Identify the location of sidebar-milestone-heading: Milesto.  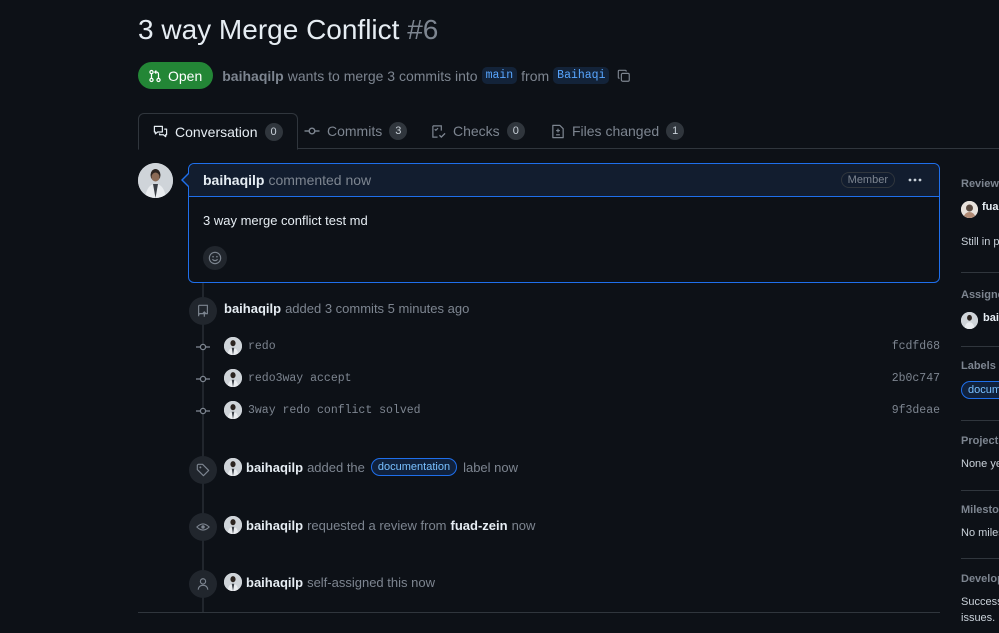
(980, 510).